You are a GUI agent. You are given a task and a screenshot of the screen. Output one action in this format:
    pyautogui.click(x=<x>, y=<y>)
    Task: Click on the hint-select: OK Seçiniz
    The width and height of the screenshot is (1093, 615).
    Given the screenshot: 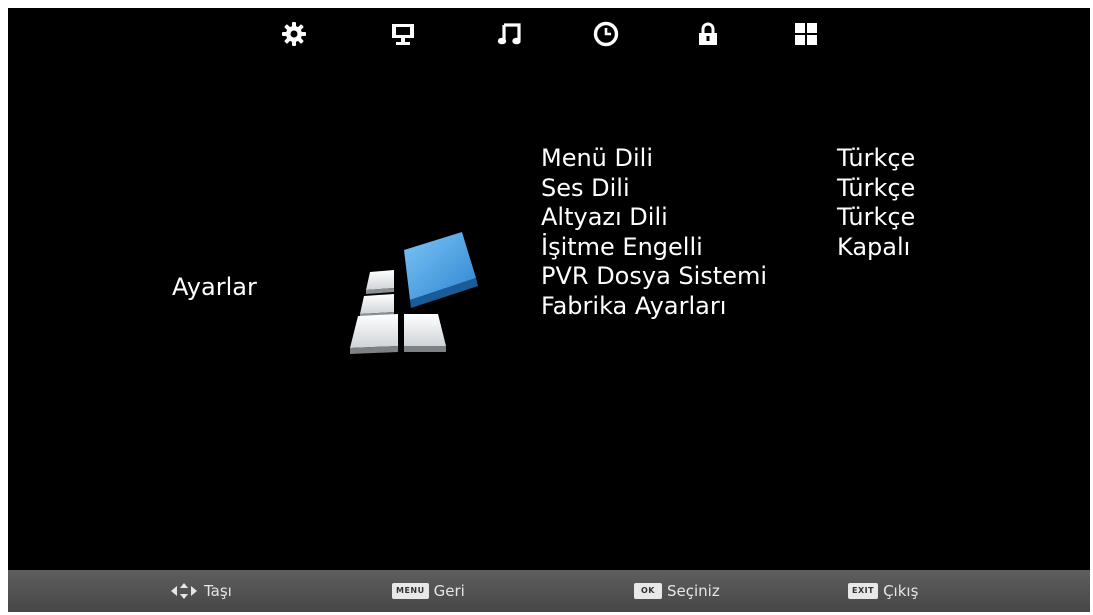 What is the action you would take?
    pyautogui.click(x=677, y=591)
    